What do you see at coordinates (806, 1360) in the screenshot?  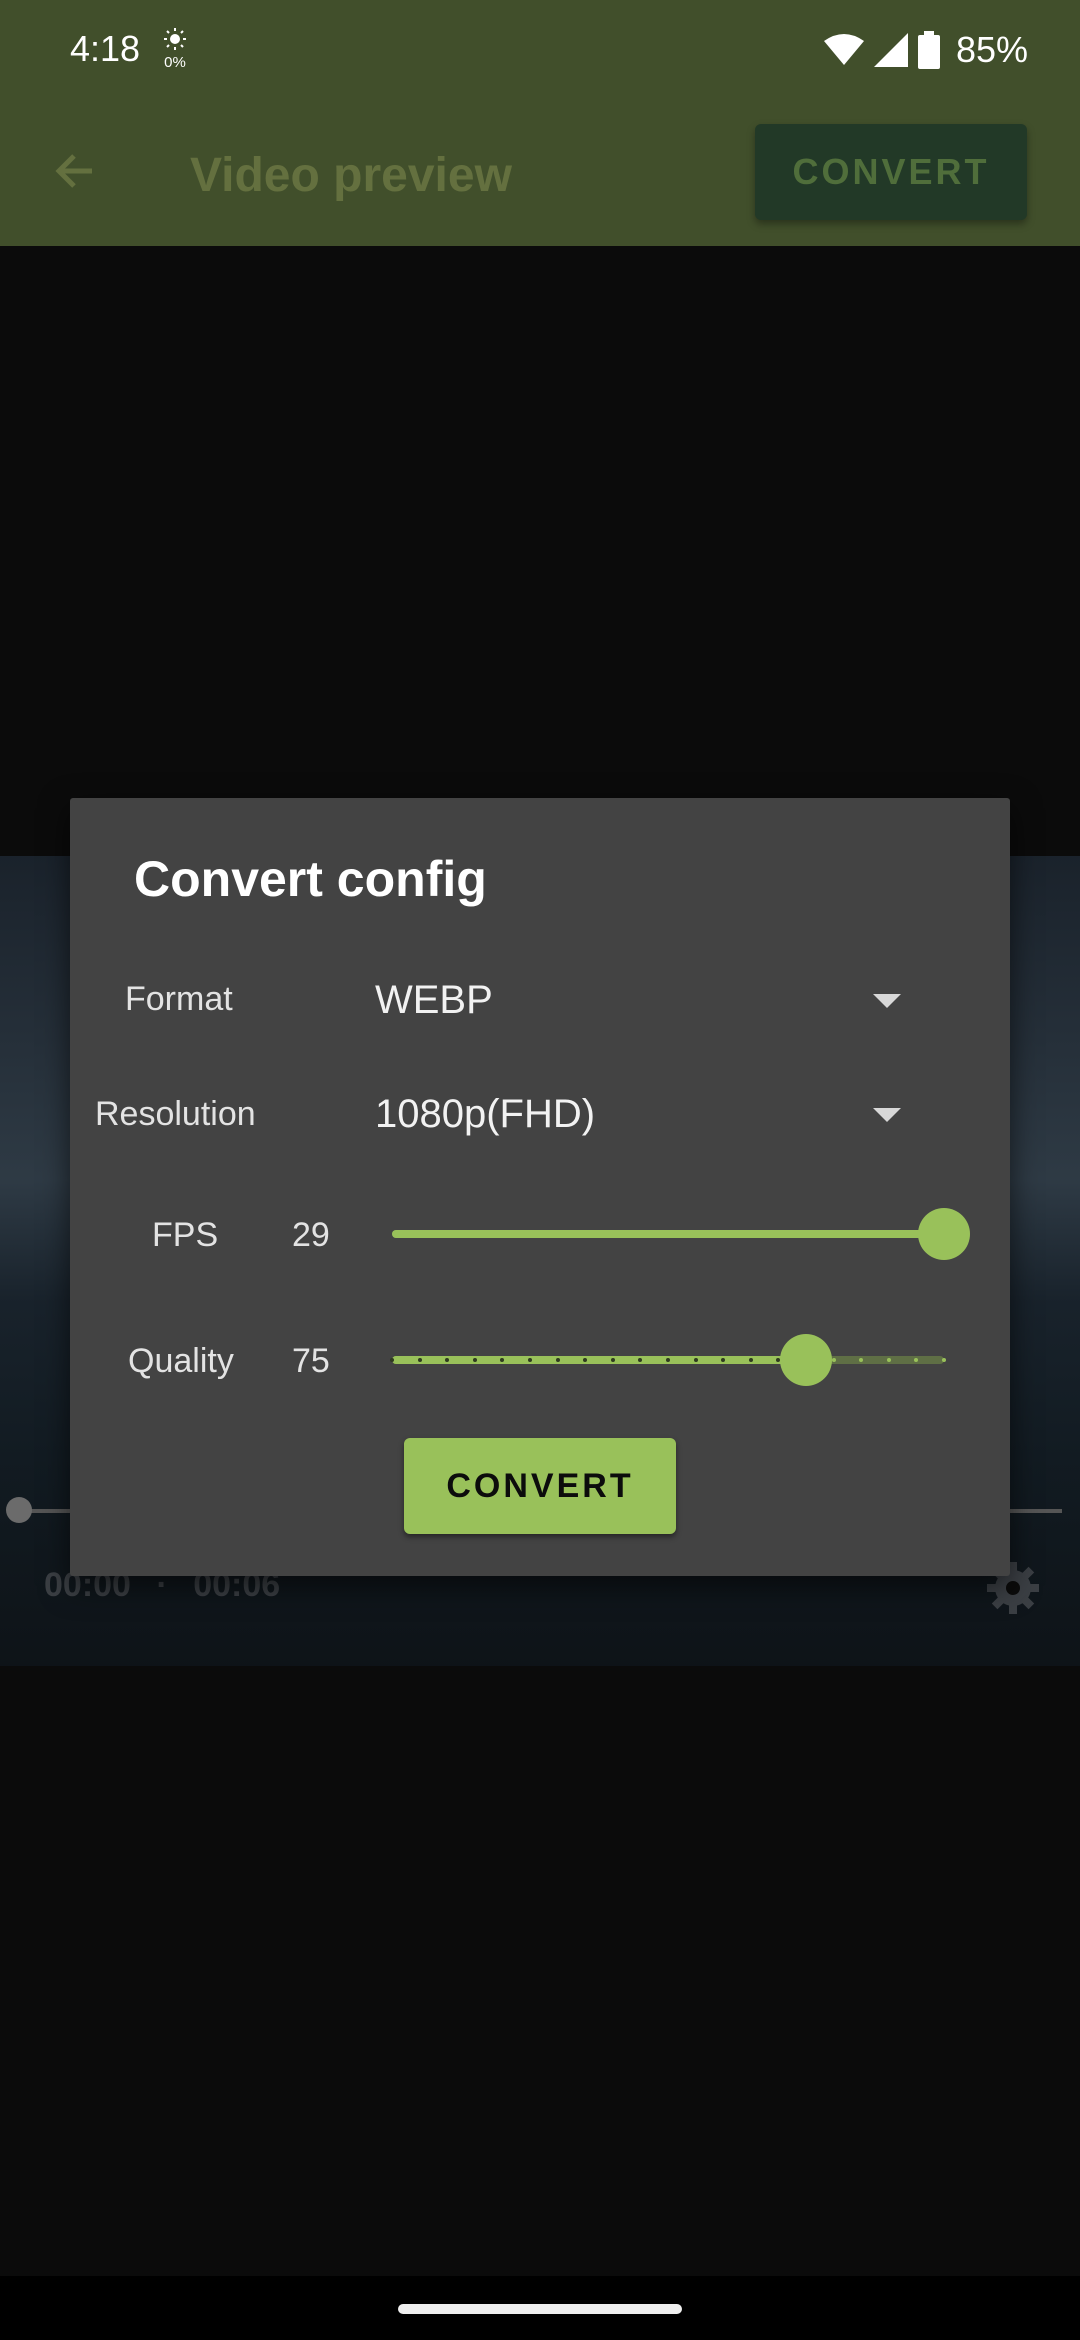 I see `quality-slider-thumb` at bounding box center [806, 1360].